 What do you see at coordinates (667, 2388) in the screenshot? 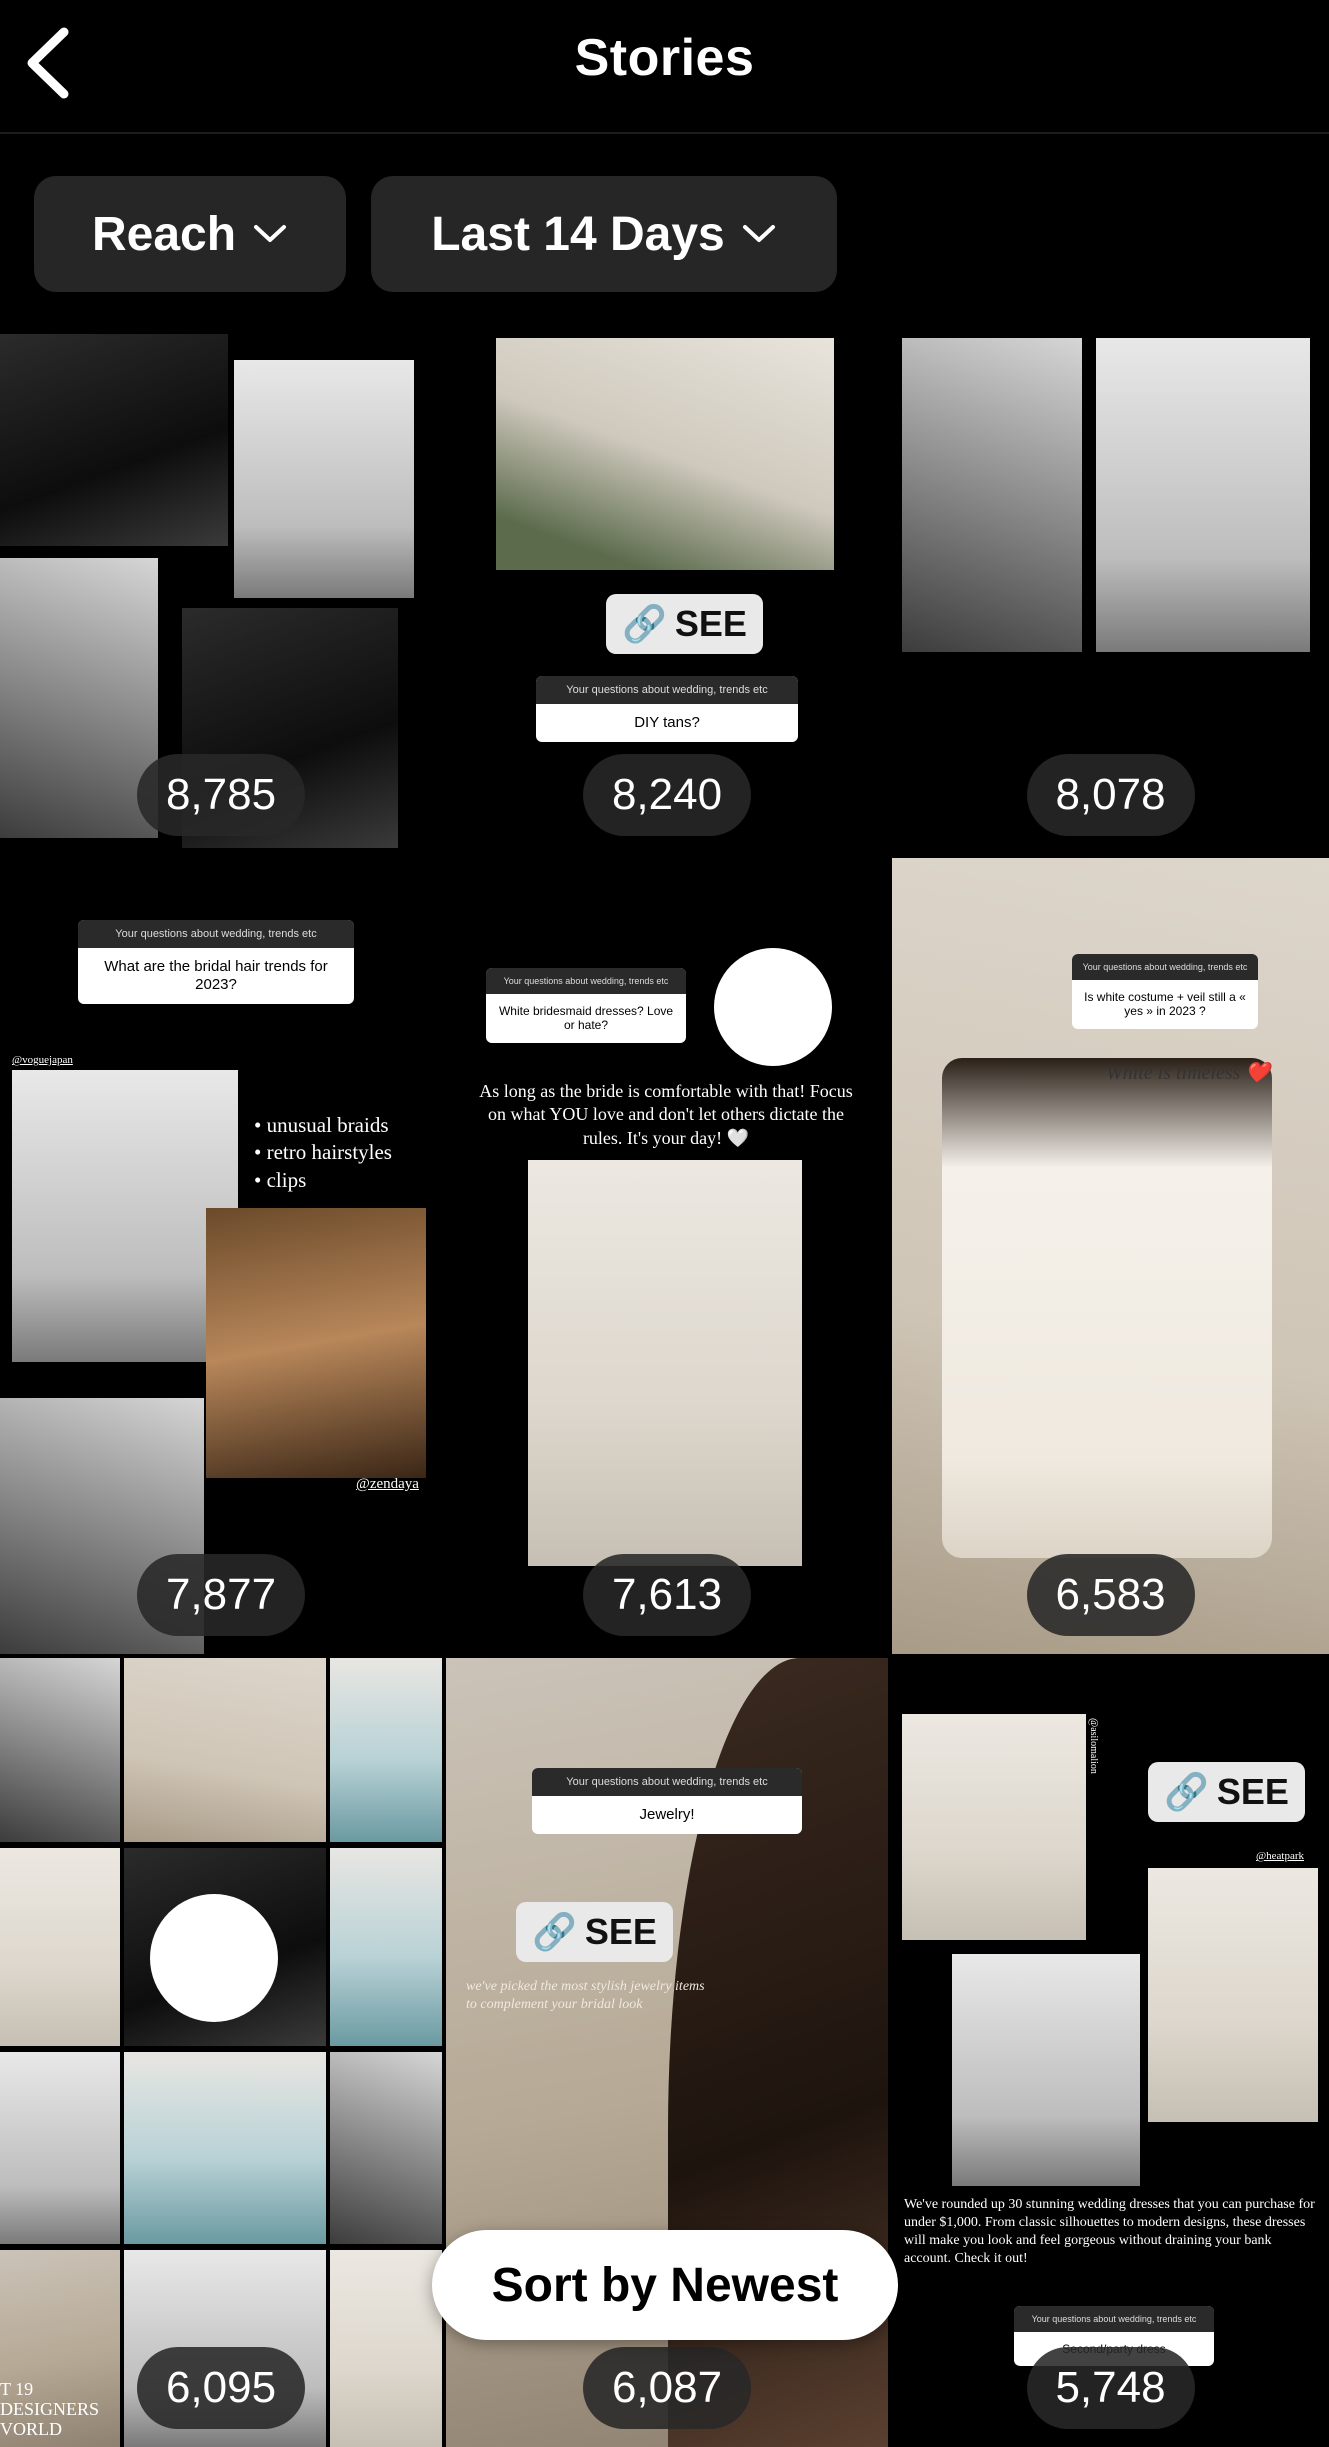
I see `reach-count: 6,087` at bounding box center [667, 2388].